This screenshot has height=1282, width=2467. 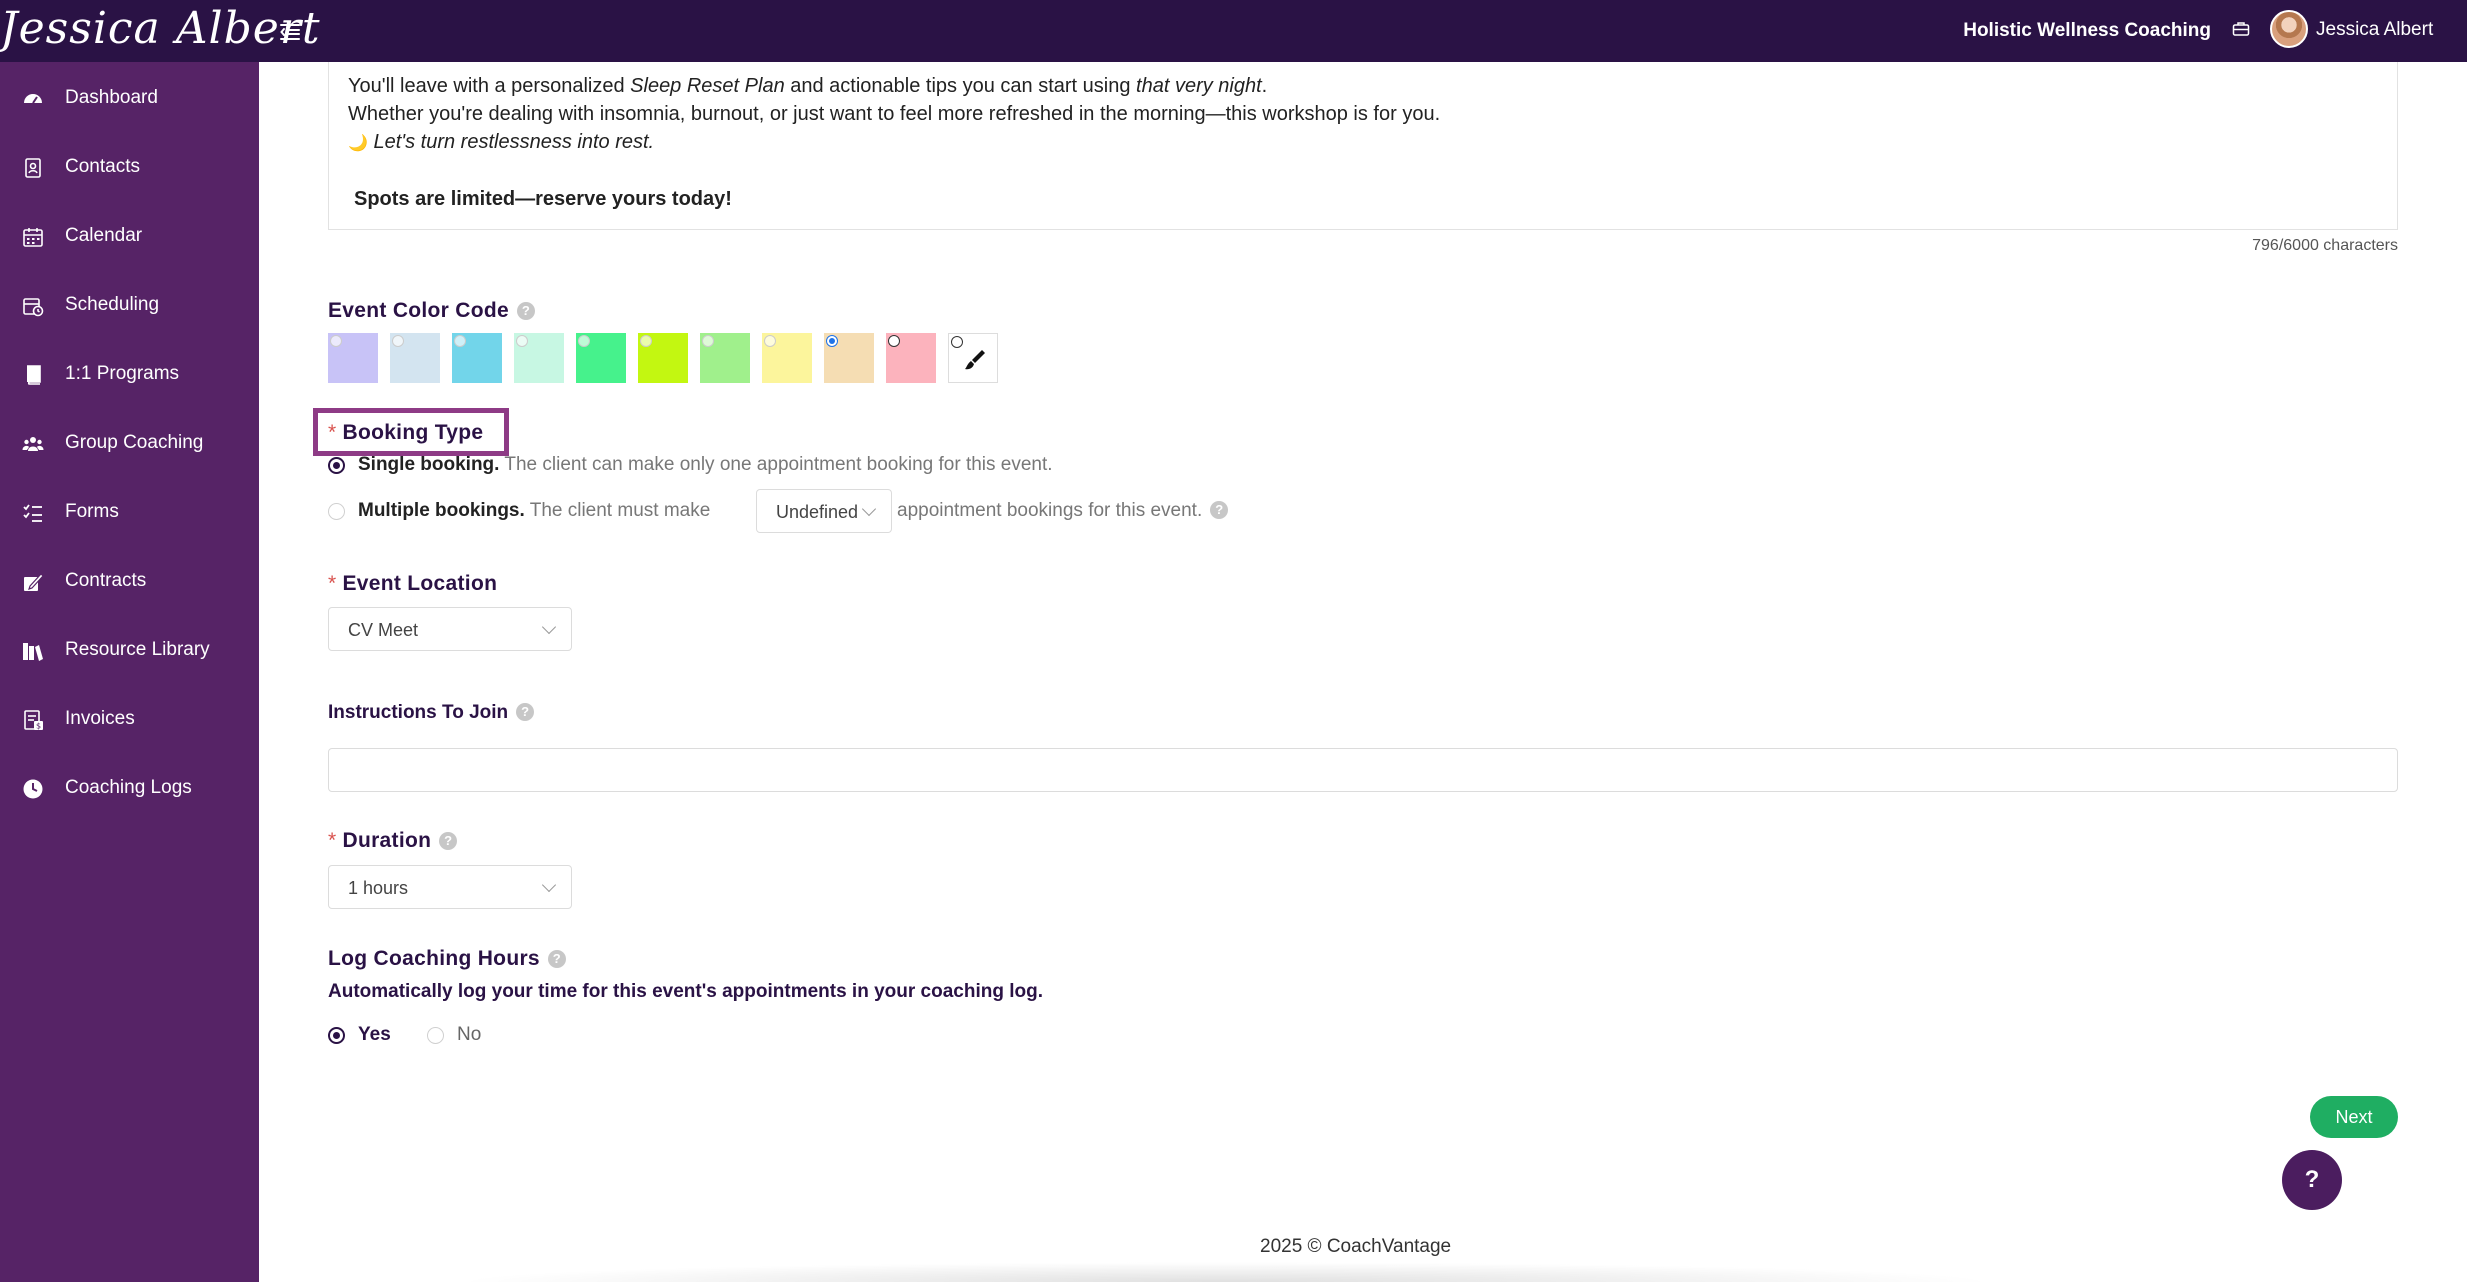 I want to click on multiple-bookings-radio, so click(x=336, y=511).